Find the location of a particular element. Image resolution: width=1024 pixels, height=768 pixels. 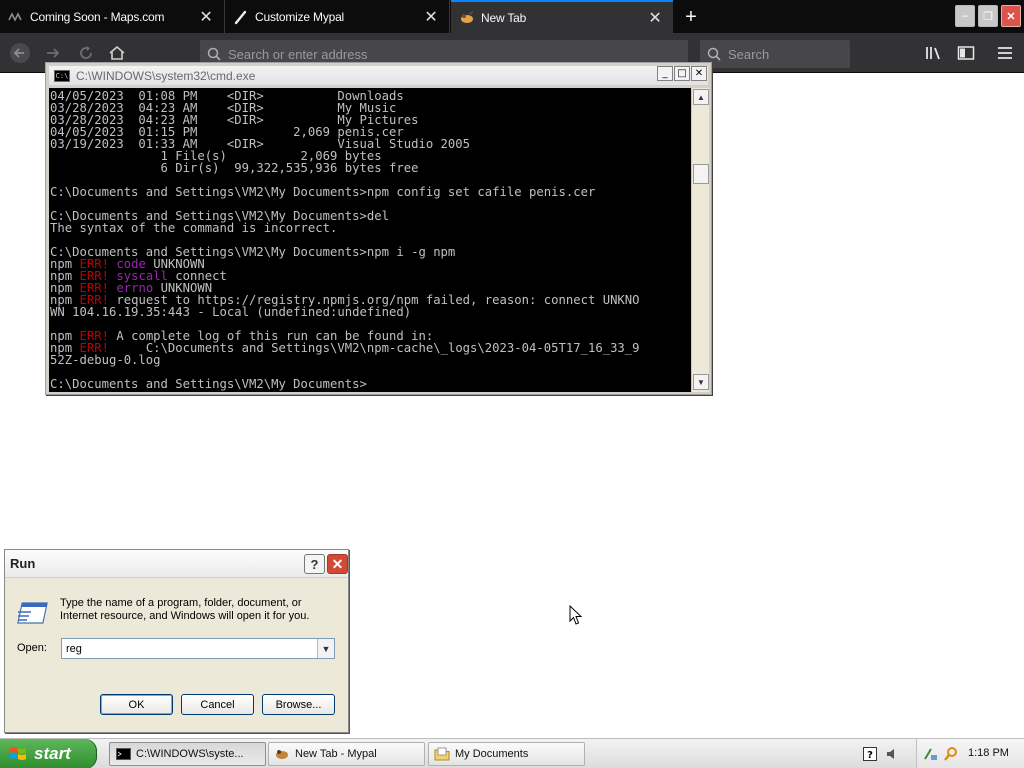

task-label: New Tab - Mypal is located at coordinates (336, 754).